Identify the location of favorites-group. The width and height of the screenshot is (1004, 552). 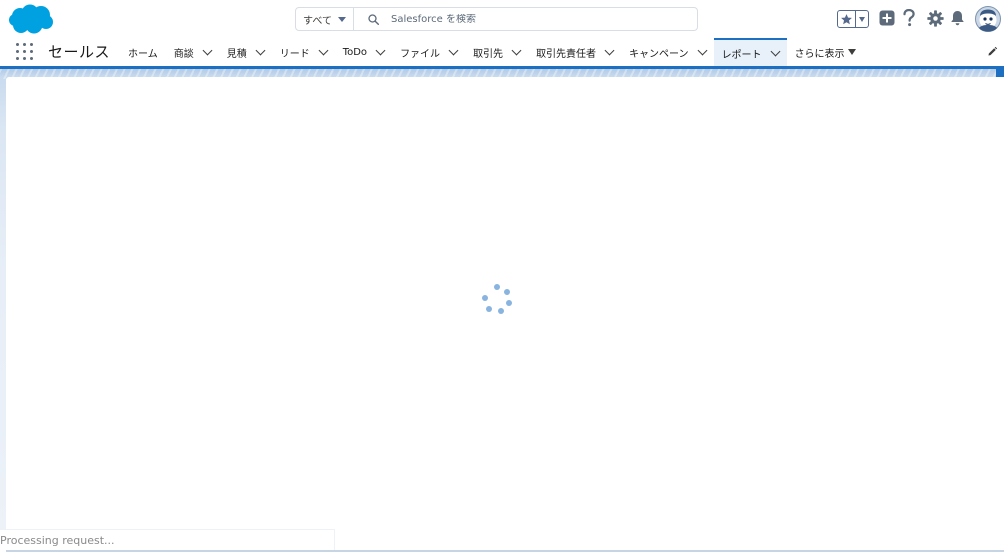
(853, 19).